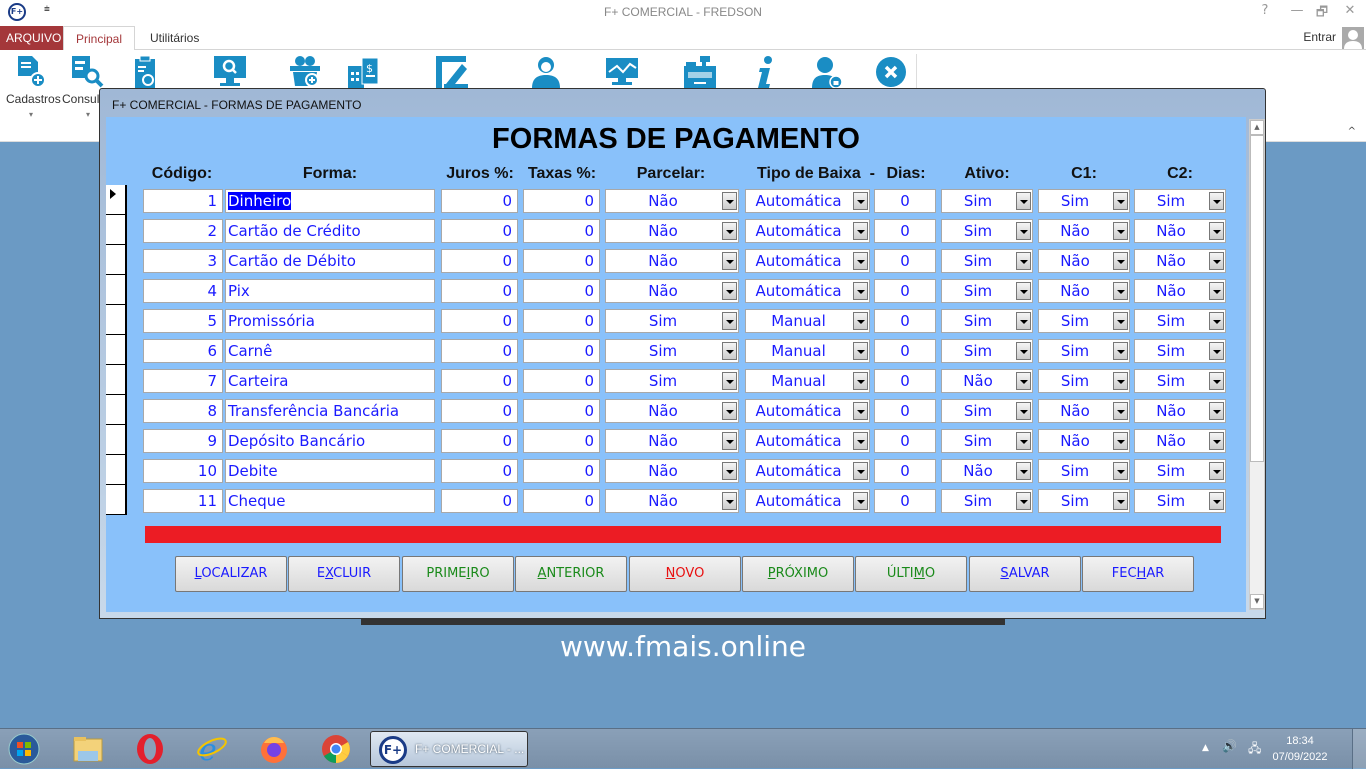  What do you see at coordinates (1138, 574) in the screenshot?
I see `fechar-button: FECHAR` at bounding box center [1138, 574].